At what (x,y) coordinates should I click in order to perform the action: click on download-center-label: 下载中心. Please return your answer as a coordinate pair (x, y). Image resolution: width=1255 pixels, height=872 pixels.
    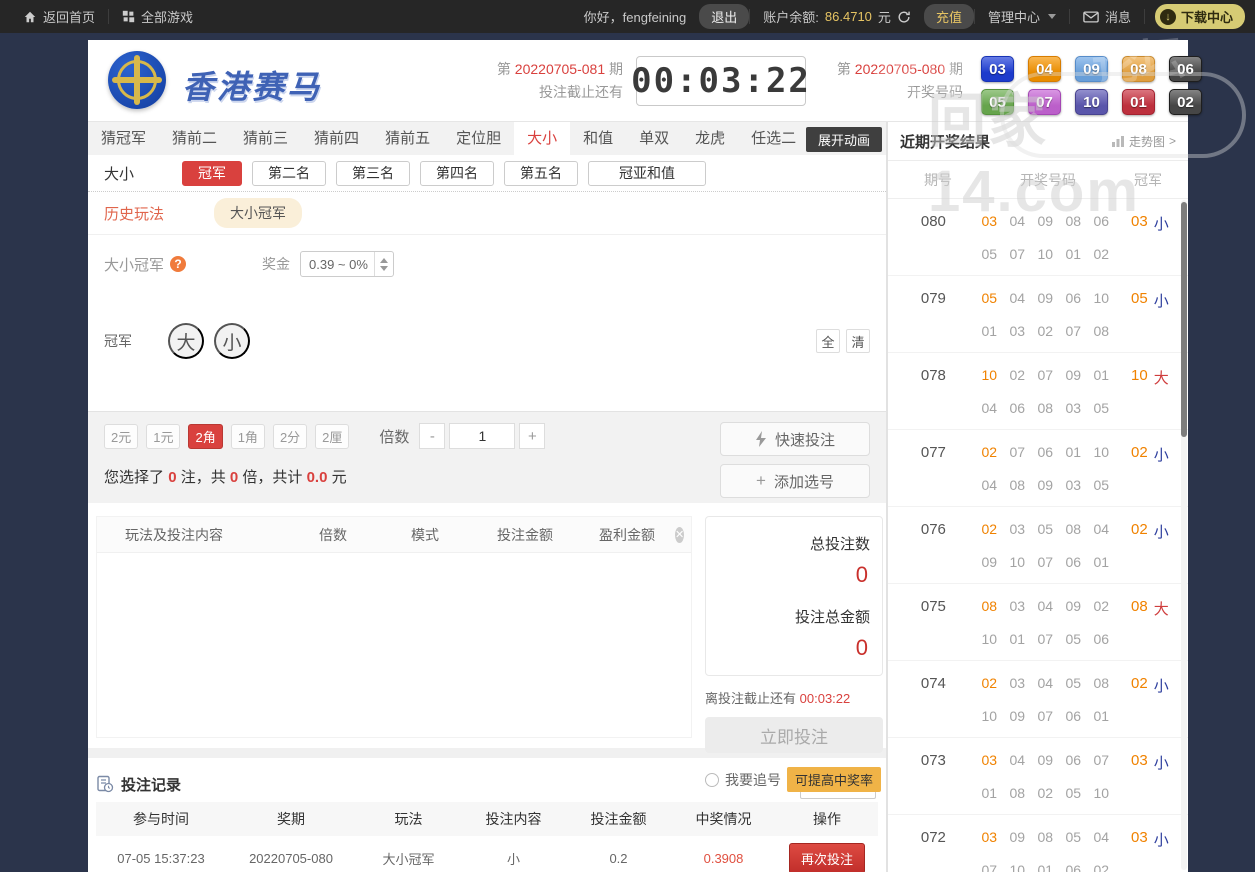
    Looking at the image, I should click on (1206, 17).